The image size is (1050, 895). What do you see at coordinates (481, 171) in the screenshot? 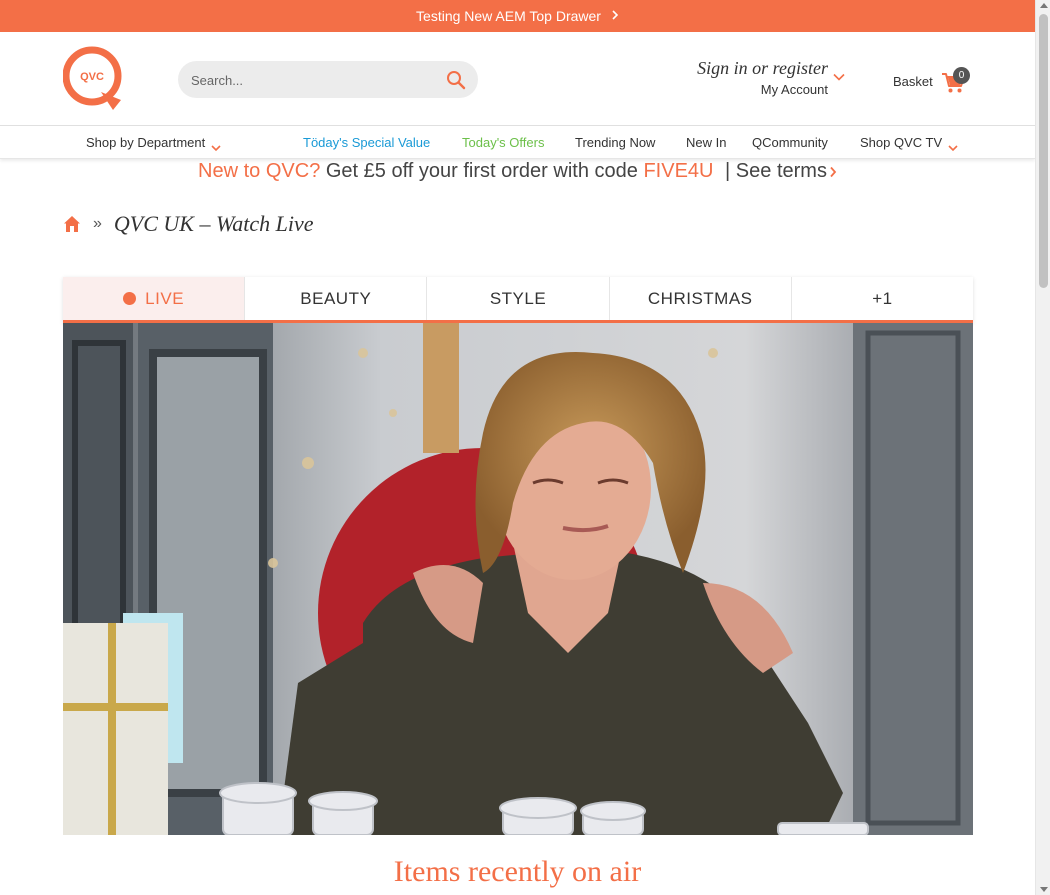
I see `offer-text: Get £5 off your first order with code` at bounding box center [481, 171].